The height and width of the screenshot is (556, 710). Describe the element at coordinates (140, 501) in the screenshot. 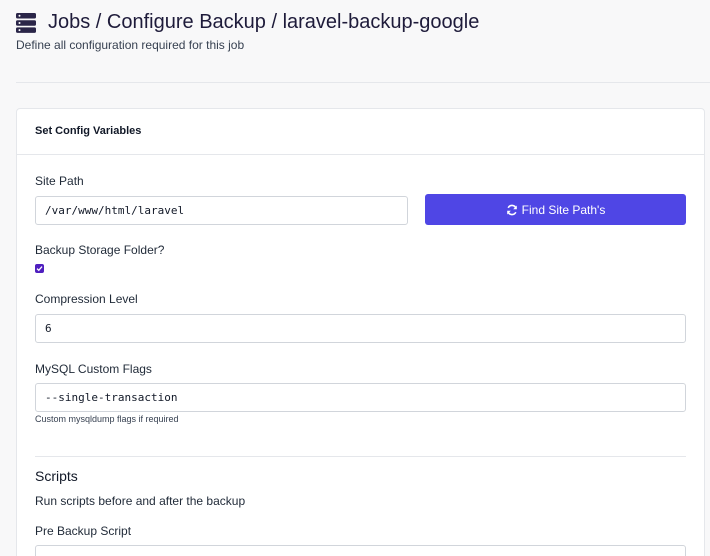

I see `scripts-description: Run scripts before and after the backup` at that location.